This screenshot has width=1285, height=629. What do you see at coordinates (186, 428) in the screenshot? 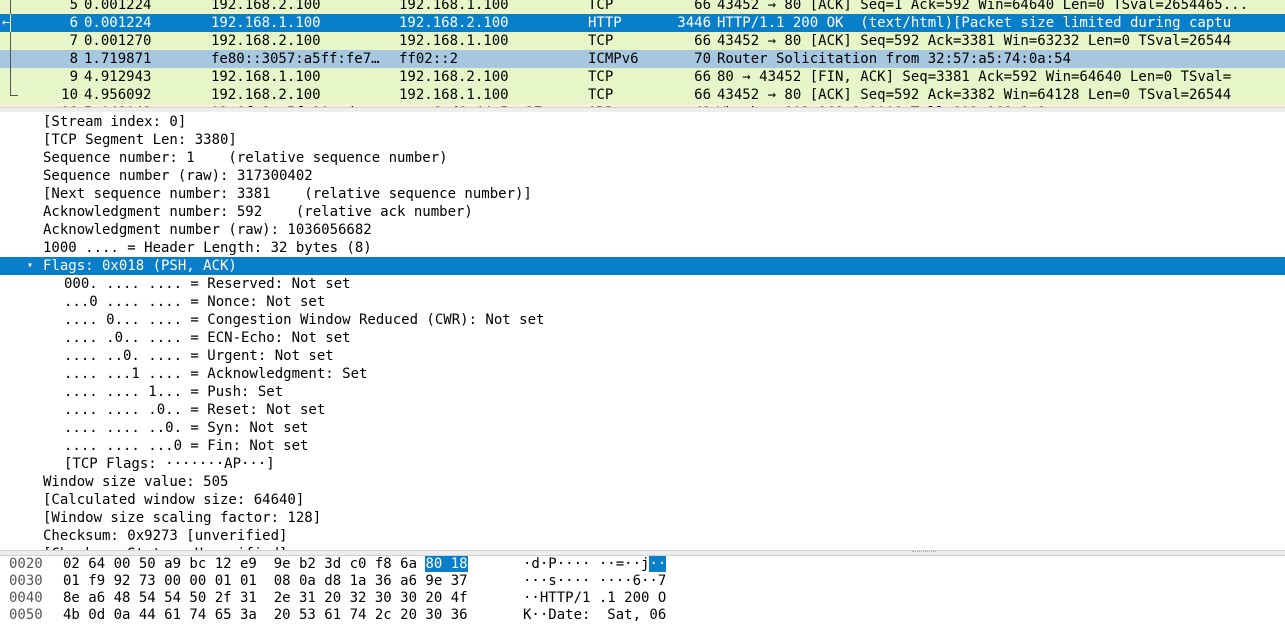
I see `detail-text: .... .... ..0. = Syn: Not set` at bounding box center [186, 428].